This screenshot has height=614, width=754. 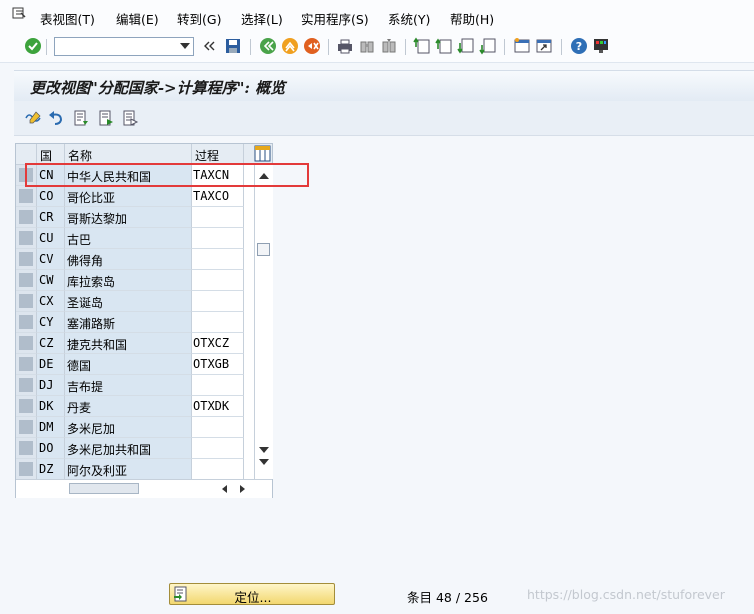 I want to click on save-icon, so click(x=233, y=46).